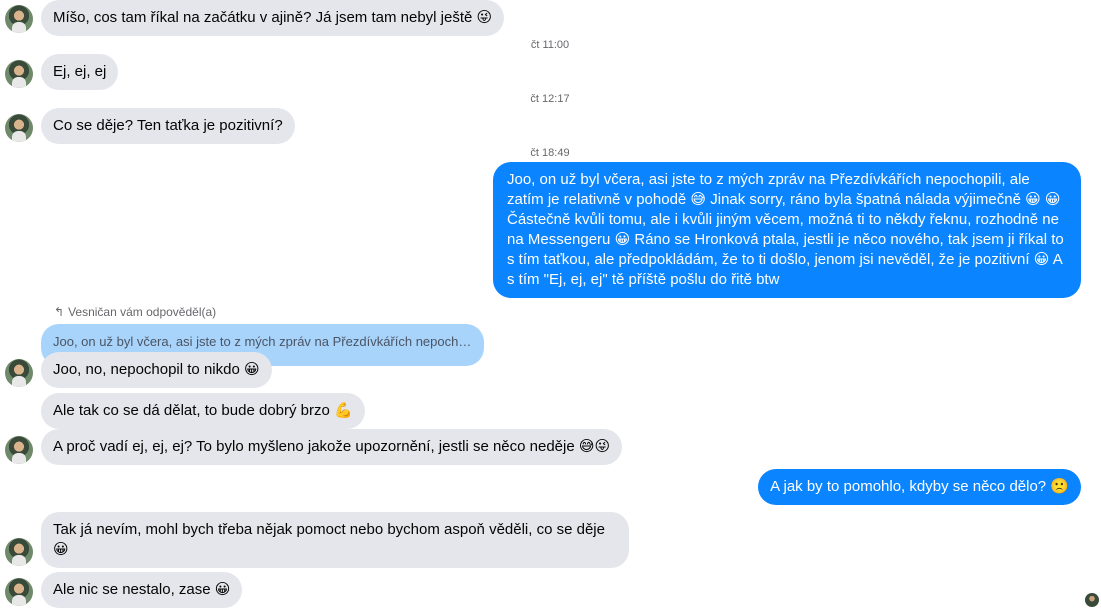 This screenshot has width=1101, height=614. I want to click on reply-indicator: ↰ Vesničan vám odpověděl(a), so click(135, 312).